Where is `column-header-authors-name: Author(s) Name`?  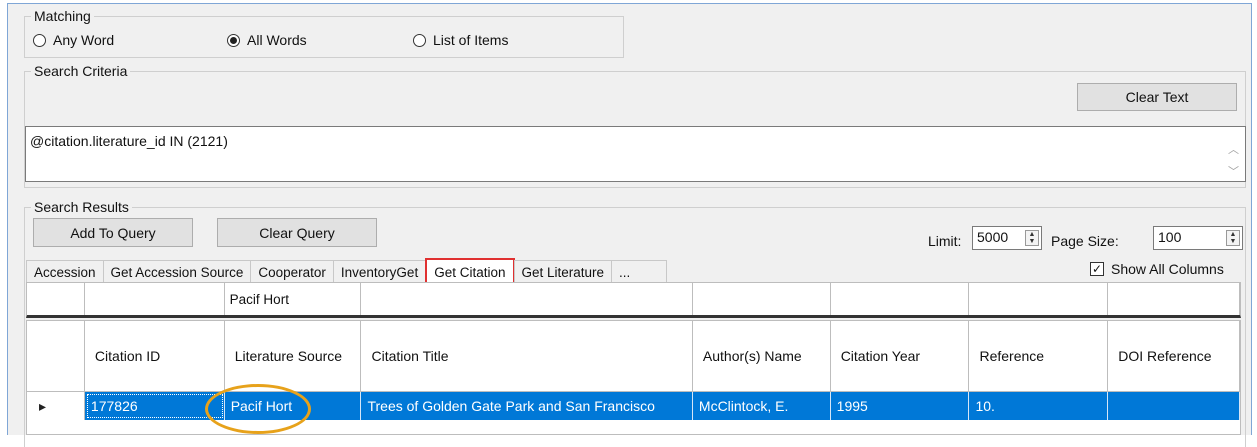
column-header-authors-name: Author(s) Name is located at coordinates (762, 356).